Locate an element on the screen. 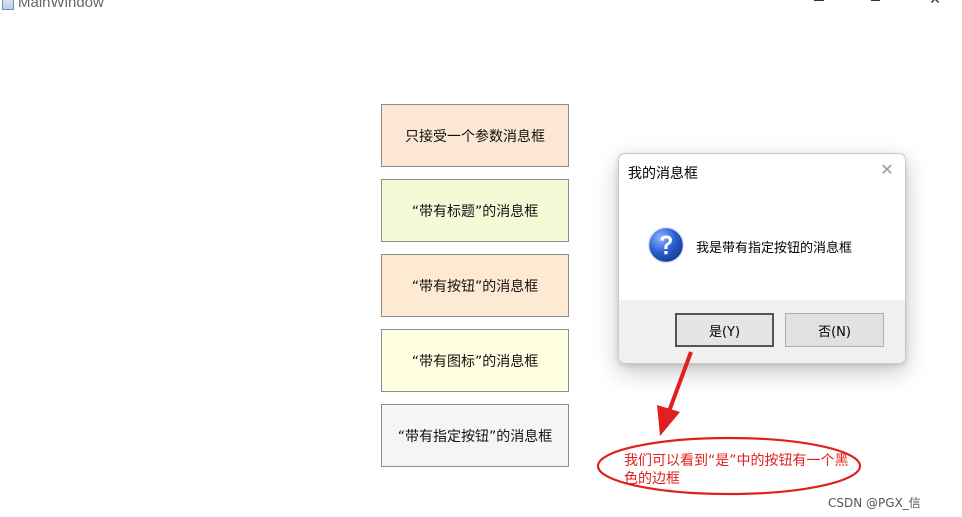 Image resolution: width=962 pixels, height=517 pixels. title-bar: MainWindow ✕ is located at coordinates (481, 8).